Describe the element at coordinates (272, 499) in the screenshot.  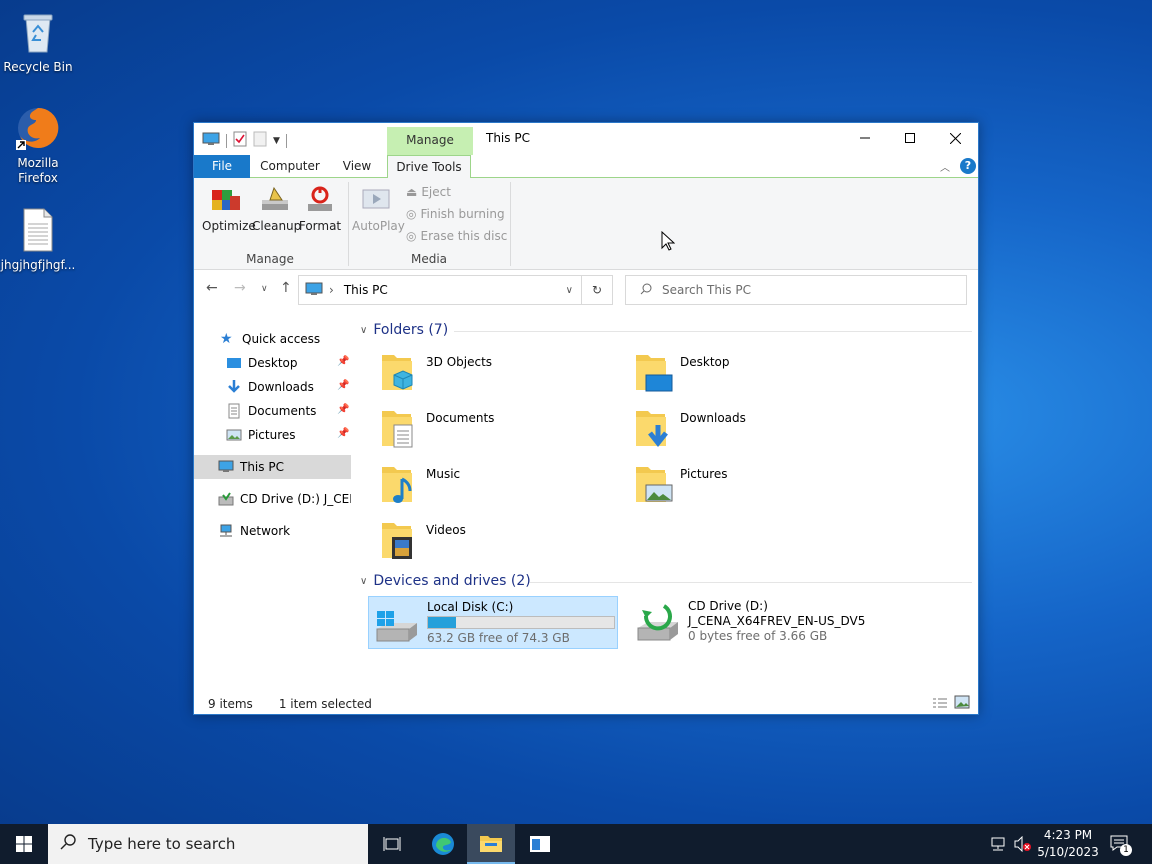
I see `nav-cd-drive: CD Drive (D:) J_CENA` at that location.